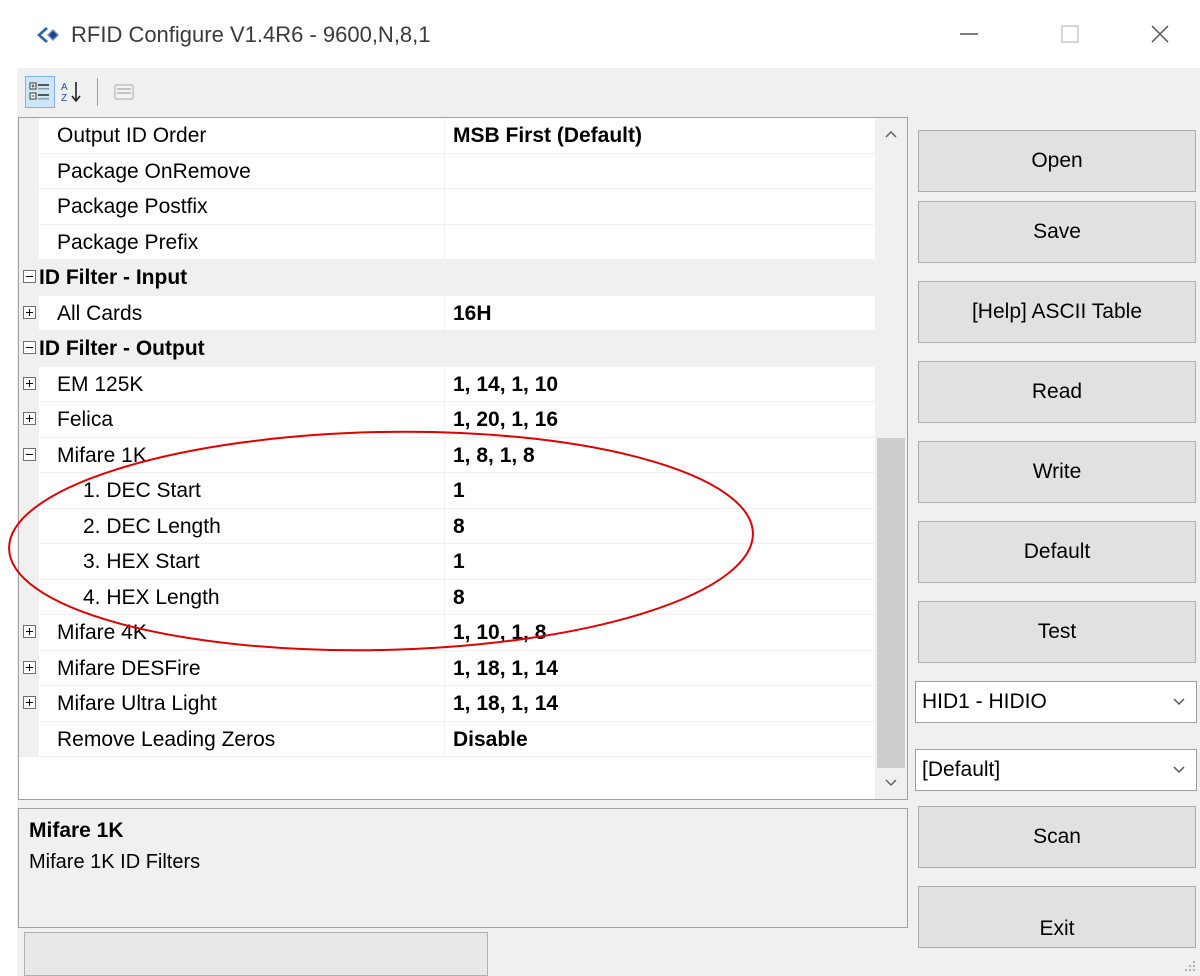 This screenshot has width=1200, height=976. I want to click on property-name: Felica, so click(242, 420).